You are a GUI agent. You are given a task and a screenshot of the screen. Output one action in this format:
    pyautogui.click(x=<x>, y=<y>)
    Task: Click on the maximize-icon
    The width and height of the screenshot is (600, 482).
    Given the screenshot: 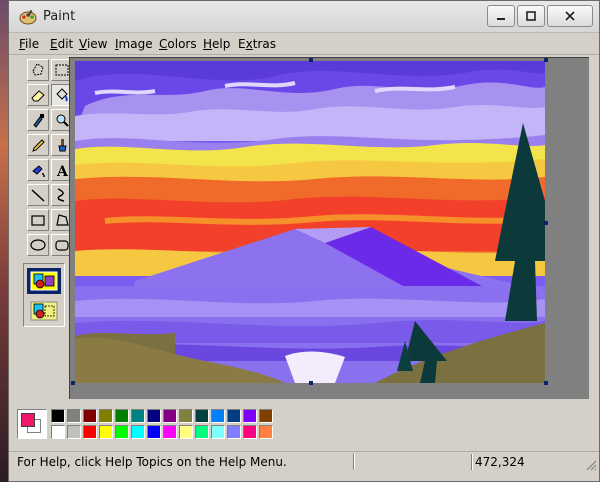 What is the action you would take?
    pyautogui.click(x=531, y=16)
    